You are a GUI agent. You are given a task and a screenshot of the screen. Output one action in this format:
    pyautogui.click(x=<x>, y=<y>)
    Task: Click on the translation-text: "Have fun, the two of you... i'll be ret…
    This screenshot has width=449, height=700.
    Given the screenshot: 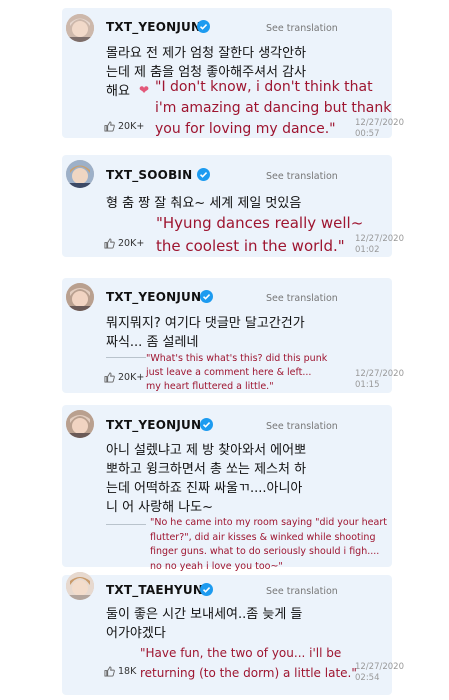 What is the action you would take?
    pyautogui.click(x=248, y=663)
    